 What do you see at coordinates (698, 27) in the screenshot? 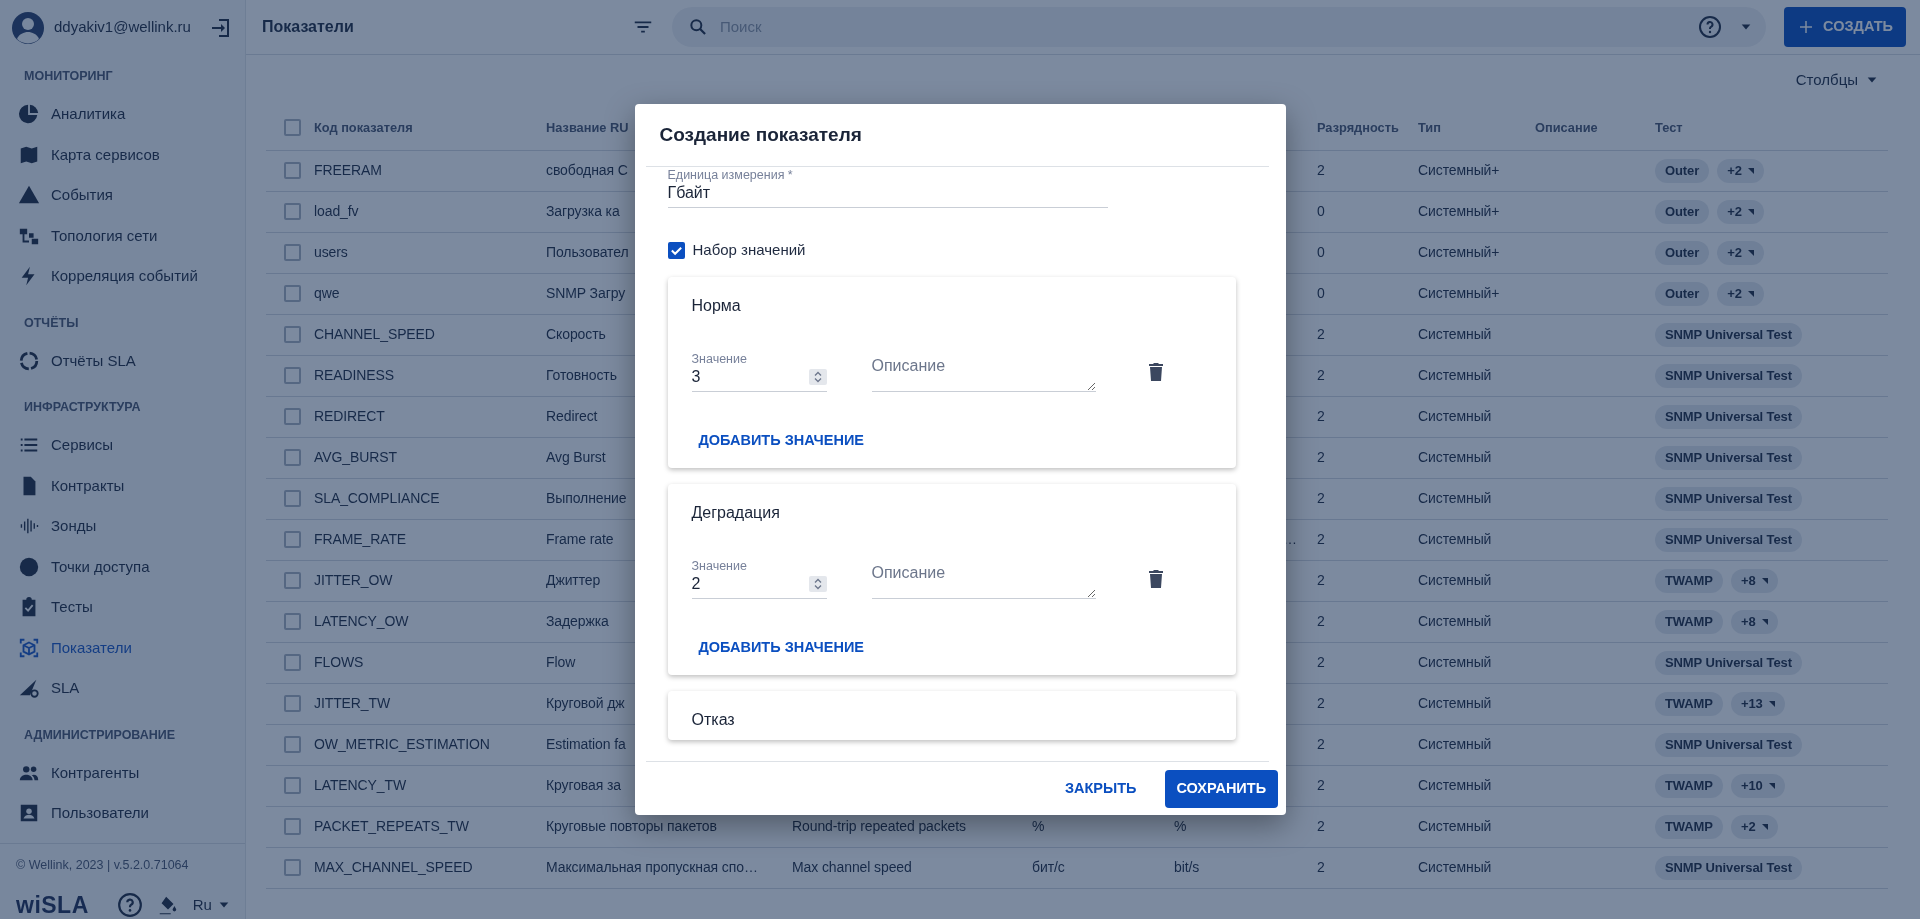
I see `search-icon` at bounding box center [698, 27].